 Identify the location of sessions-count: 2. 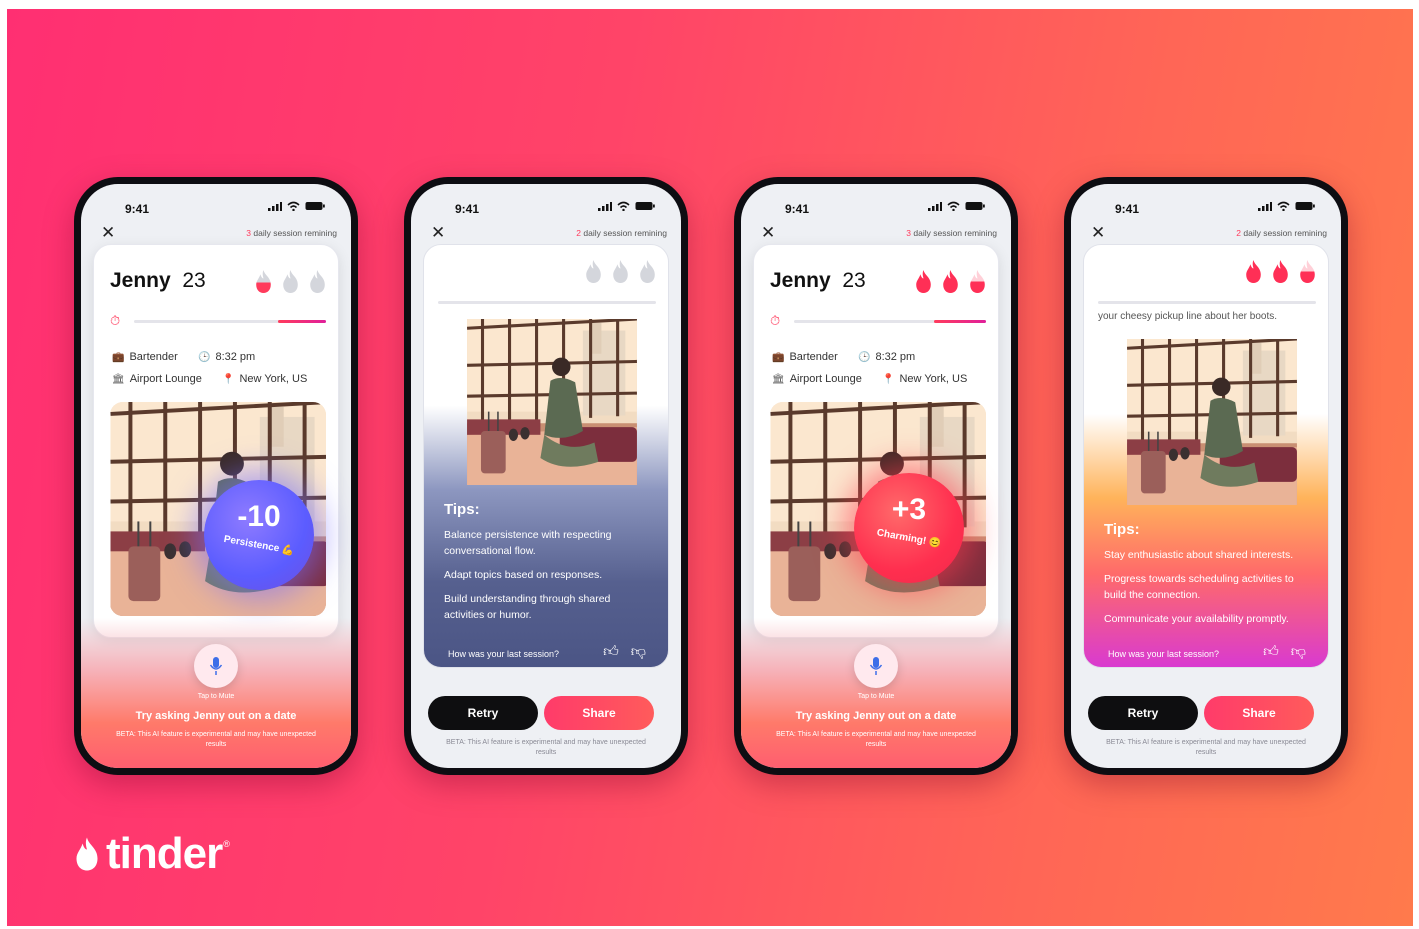
(1238, 233).